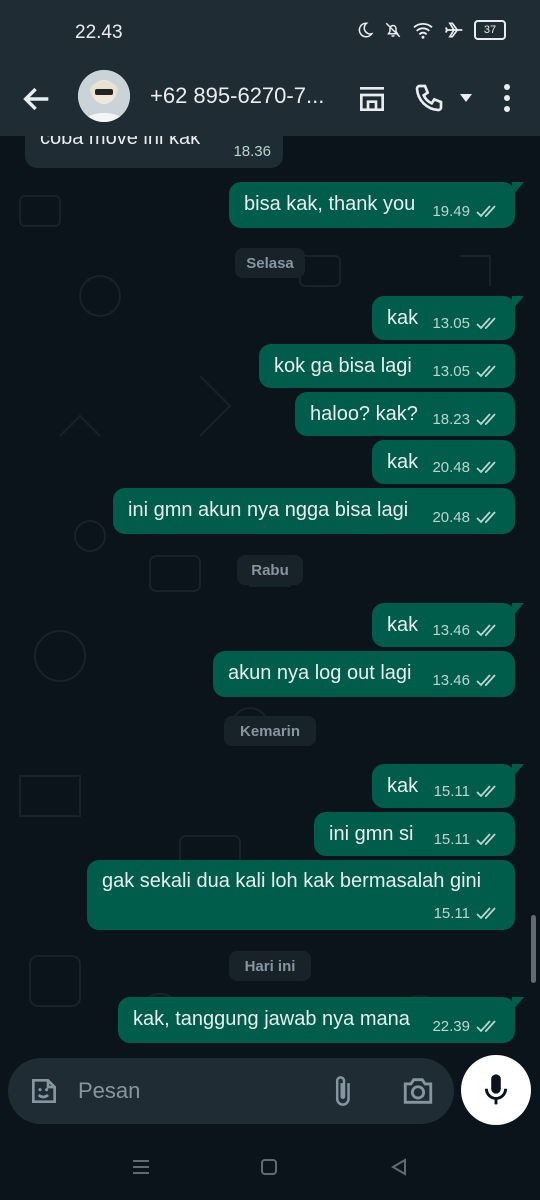 This screenshot has height=1200, width=540. I want to click on attach-icon, so click(344, 1091).